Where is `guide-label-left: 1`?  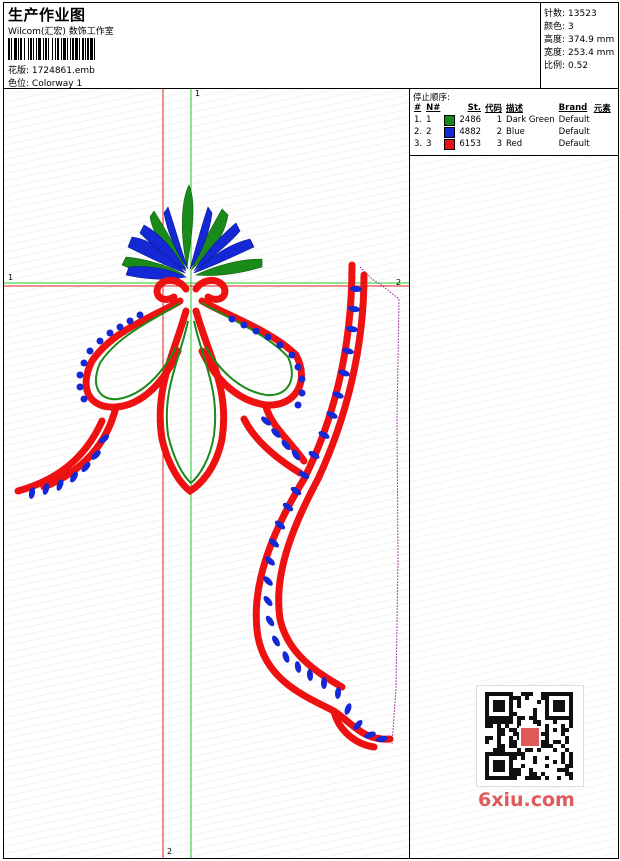
guide-label-left: 1 is located at coordinates (11, 277).